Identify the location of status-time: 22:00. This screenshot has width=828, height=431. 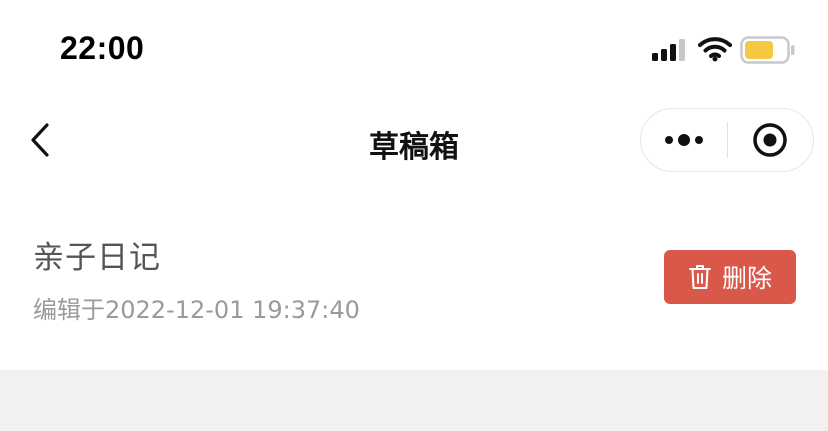
(102, 48).